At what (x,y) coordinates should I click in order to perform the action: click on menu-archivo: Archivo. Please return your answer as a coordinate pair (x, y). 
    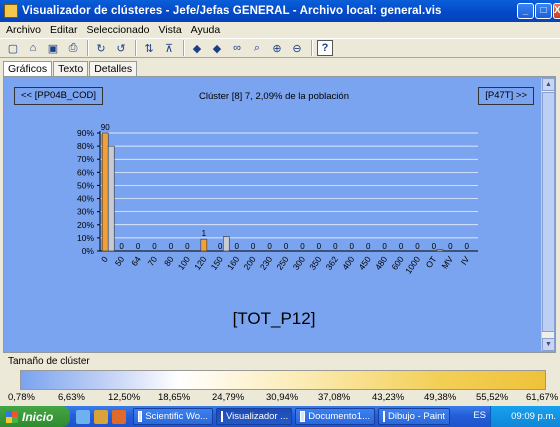
    Looking at the image, I should click on (23, 30).